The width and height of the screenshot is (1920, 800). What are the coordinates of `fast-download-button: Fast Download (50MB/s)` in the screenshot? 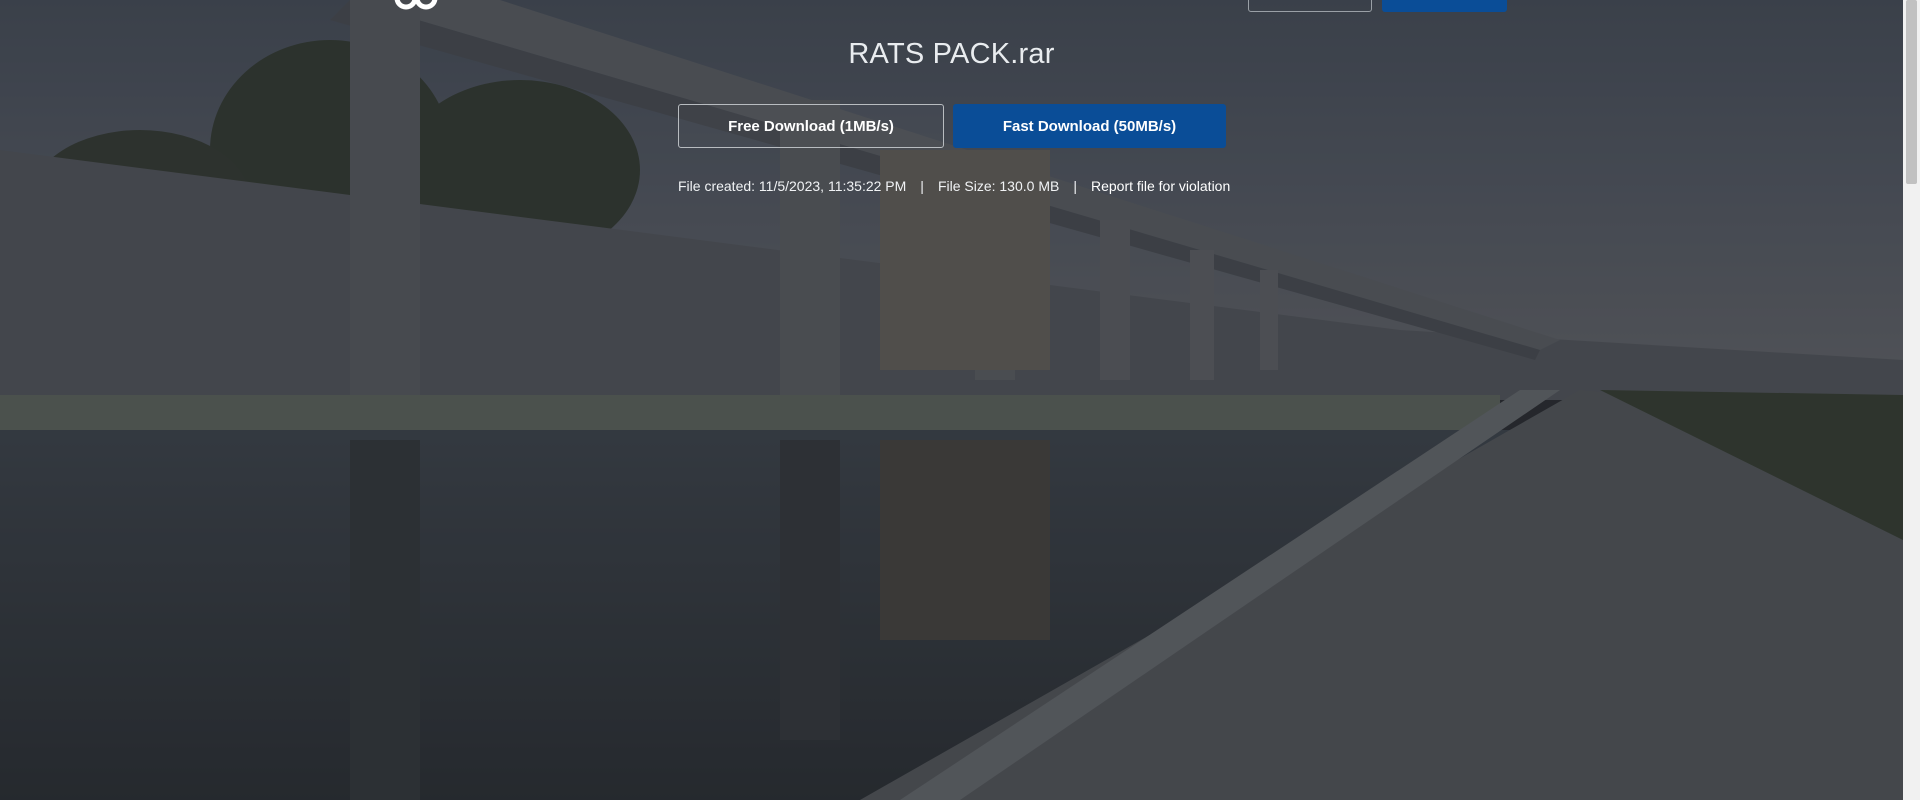 It's located at (1089, 126).